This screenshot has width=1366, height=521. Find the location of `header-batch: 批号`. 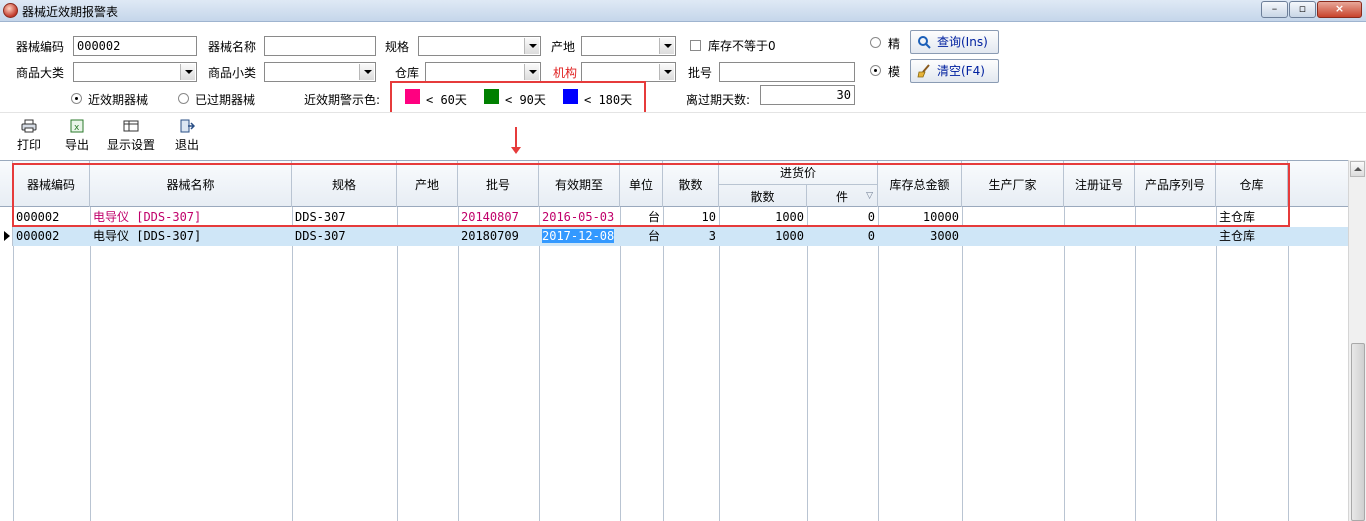

header-batch: 批号 is located at coordinates (498, 184).